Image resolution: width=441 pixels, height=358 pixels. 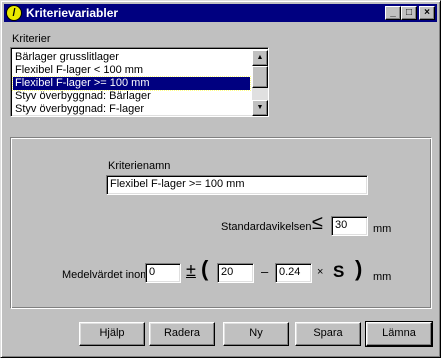 What do you see at coordinates (427, 13) in the screenshot?
I see `close-button: ×` at bounding box center [427, 13].